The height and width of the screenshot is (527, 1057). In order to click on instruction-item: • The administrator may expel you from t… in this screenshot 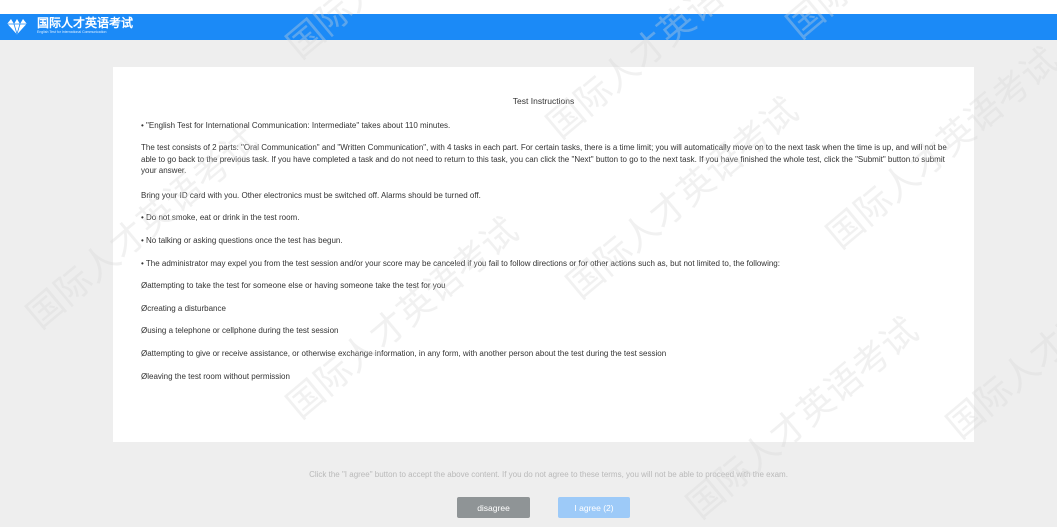, I will do `click(460, 263)`.